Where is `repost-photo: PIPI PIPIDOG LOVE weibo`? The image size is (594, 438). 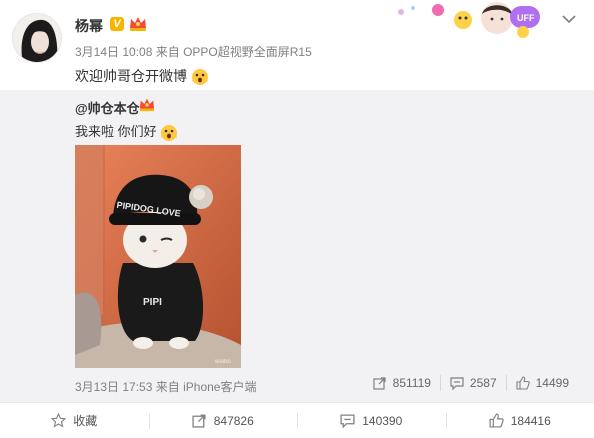 repost-photo: PIPI PIPIDOG LOVE weibo is located at coordinates (158, 256).